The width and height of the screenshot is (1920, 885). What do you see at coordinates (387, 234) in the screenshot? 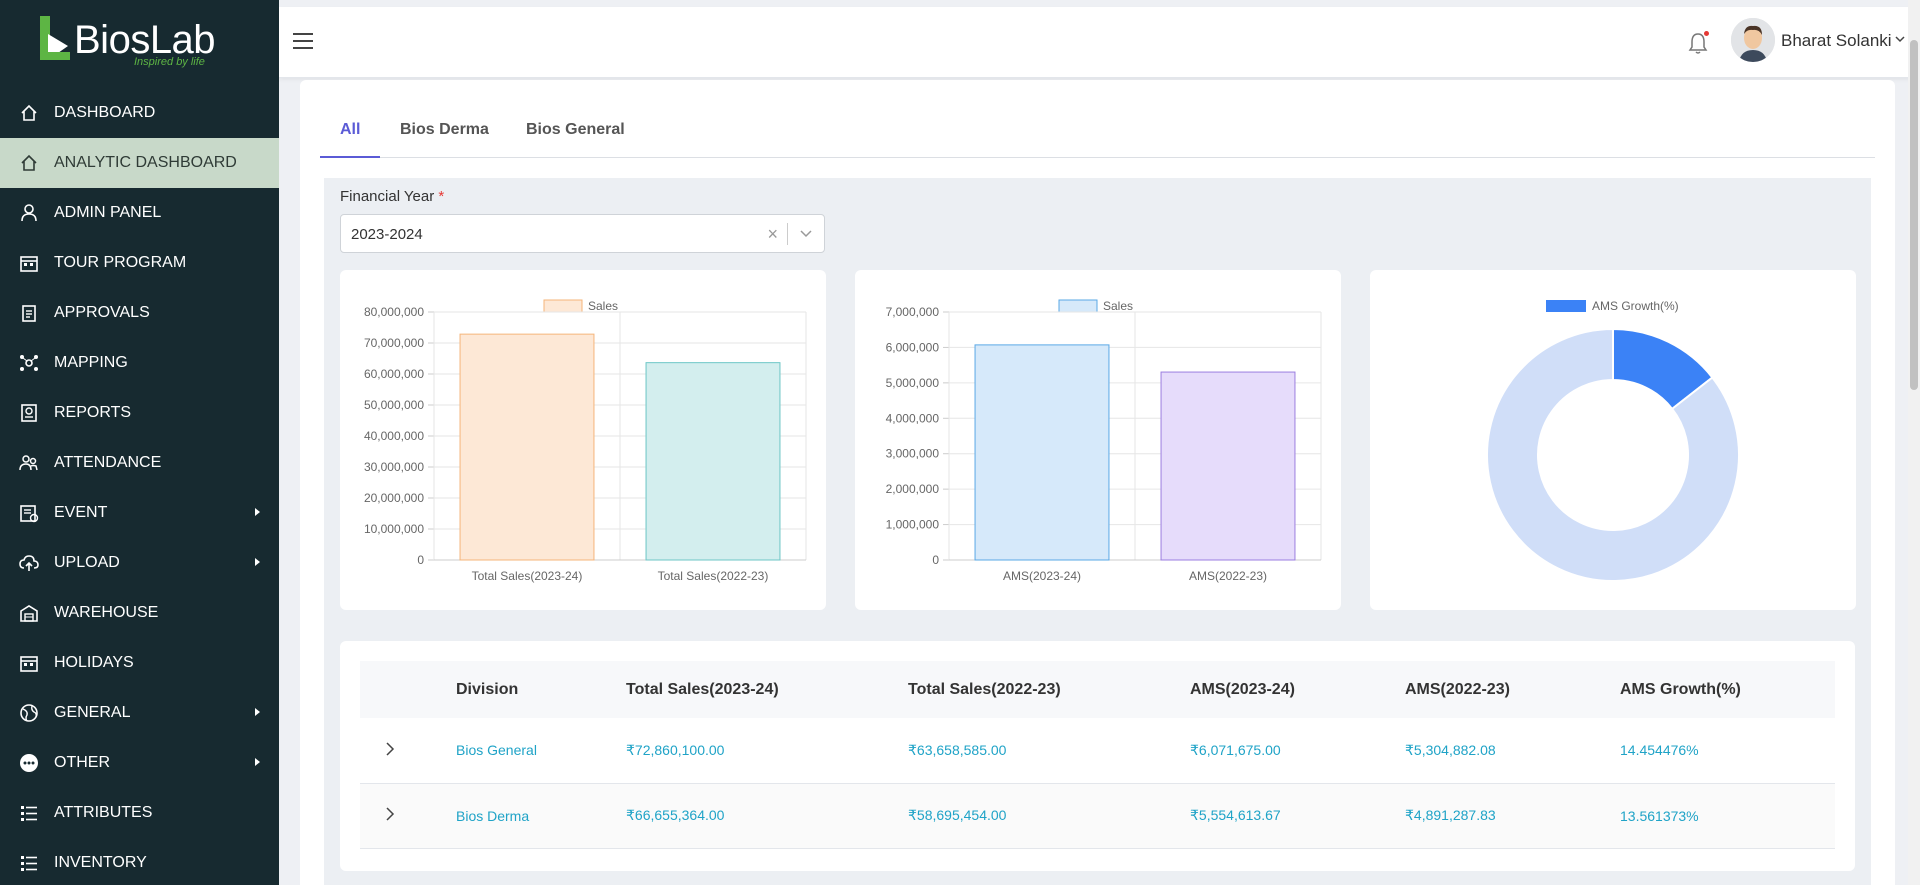
I see `financial-year-value: 2023-2024` at bounding box center [387, 234].